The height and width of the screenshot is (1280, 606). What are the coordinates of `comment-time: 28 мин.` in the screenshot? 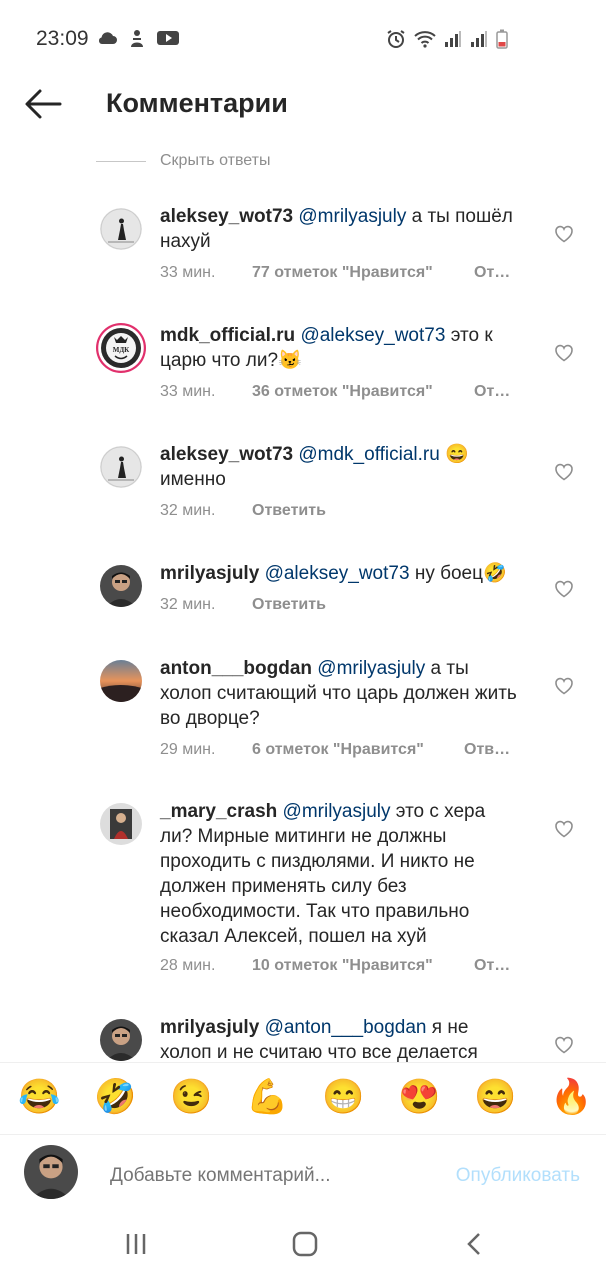 It's located at (188, 965).